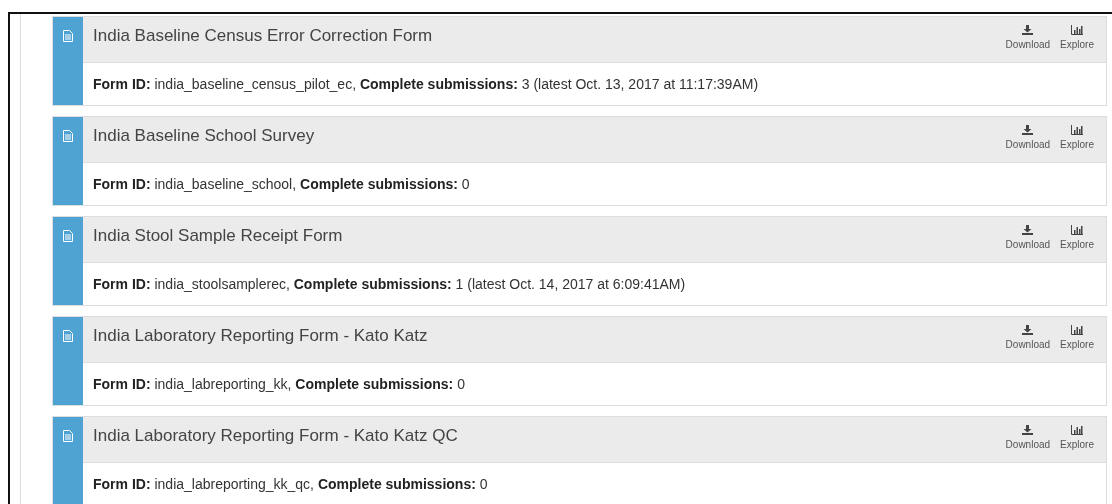 This screenshot has height=504, width=1112. What do you see at coordinates (260, 336) in the screenshot?
I see `form-title: India Laboratory Reporting Form - Kato Katz` at bounding box center [260, 336].